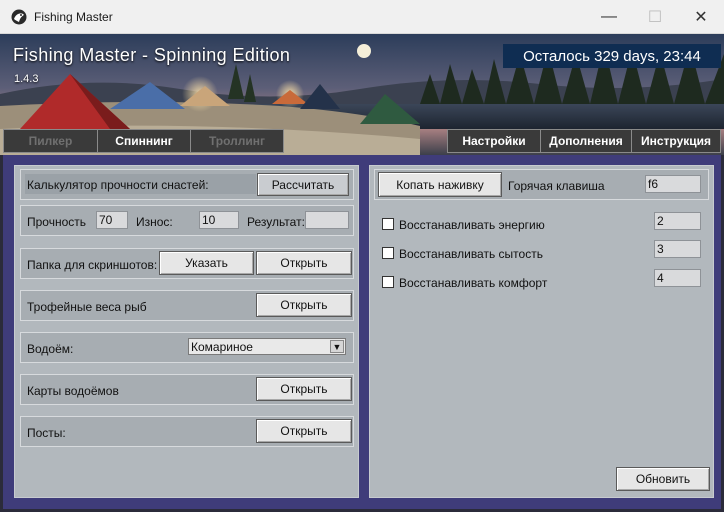  What do you see at coordinates (57, 222) in the screenshot?
I see `strength-label: Прочность` at bounding box center [57, 222].